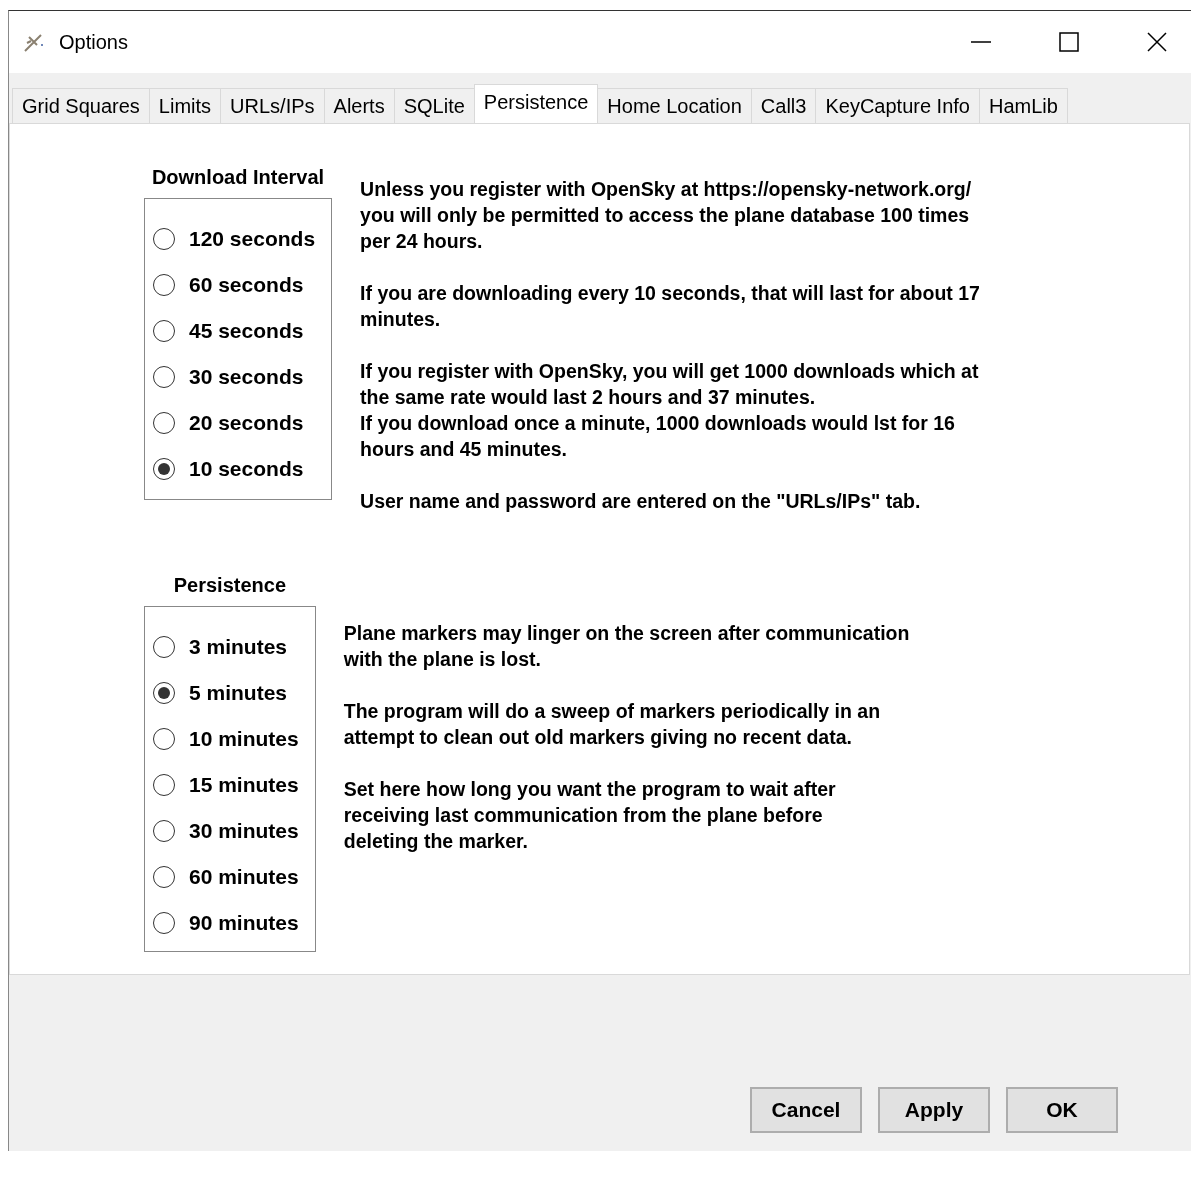  What do you see at coordinates (34, 42) in the screenshot?
I see `airplane-icon` at bounding box center [34, 42].